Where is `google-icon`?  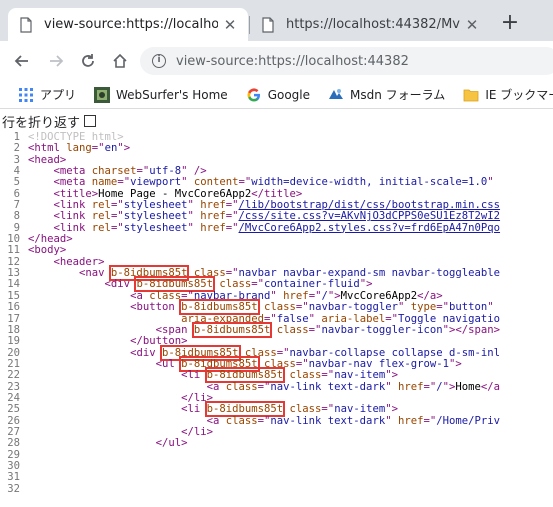
google-icon is located at coordinates (253, 94).